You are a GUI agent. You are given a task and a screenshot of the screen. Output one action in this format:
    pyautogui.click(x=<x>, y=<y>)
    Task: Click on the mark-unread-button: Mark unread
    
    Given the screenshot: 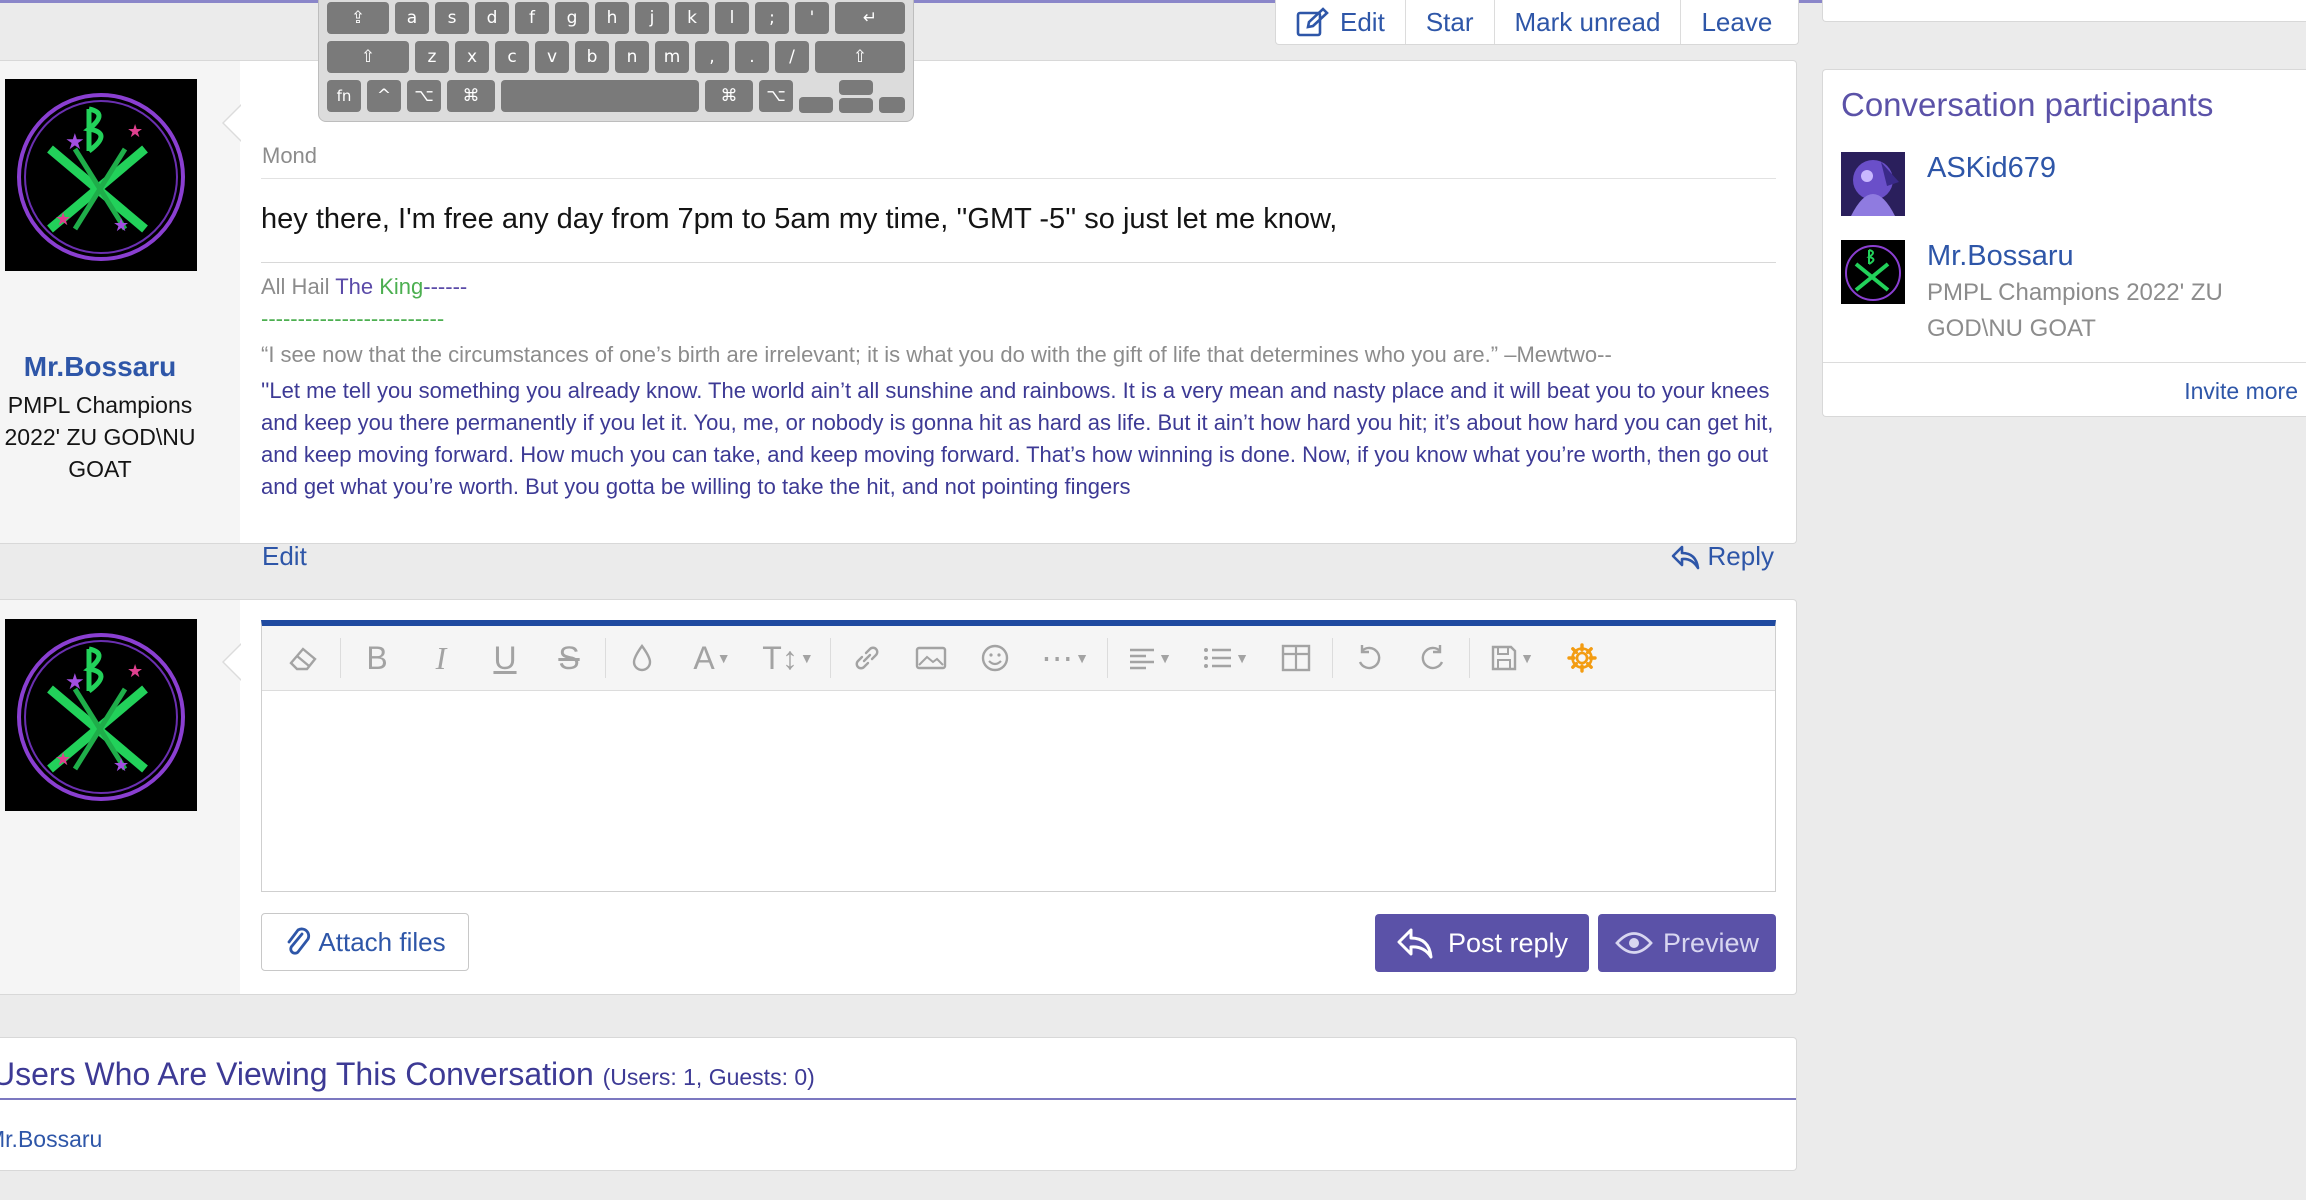 What is the action you would take?
    pyautogui.click(x=1587, y=22)
    